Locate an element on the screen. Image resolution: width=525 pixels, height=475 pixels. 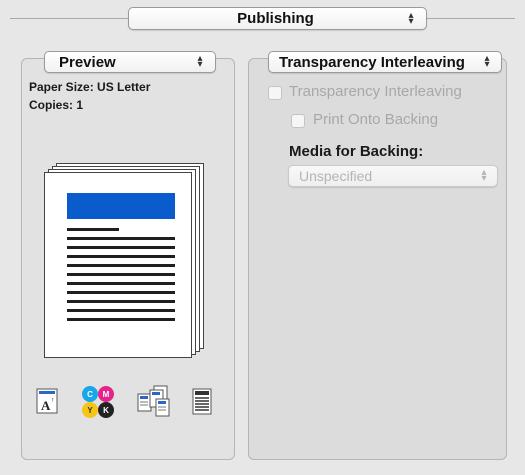
page-preview is located at coordinates (125, 260).